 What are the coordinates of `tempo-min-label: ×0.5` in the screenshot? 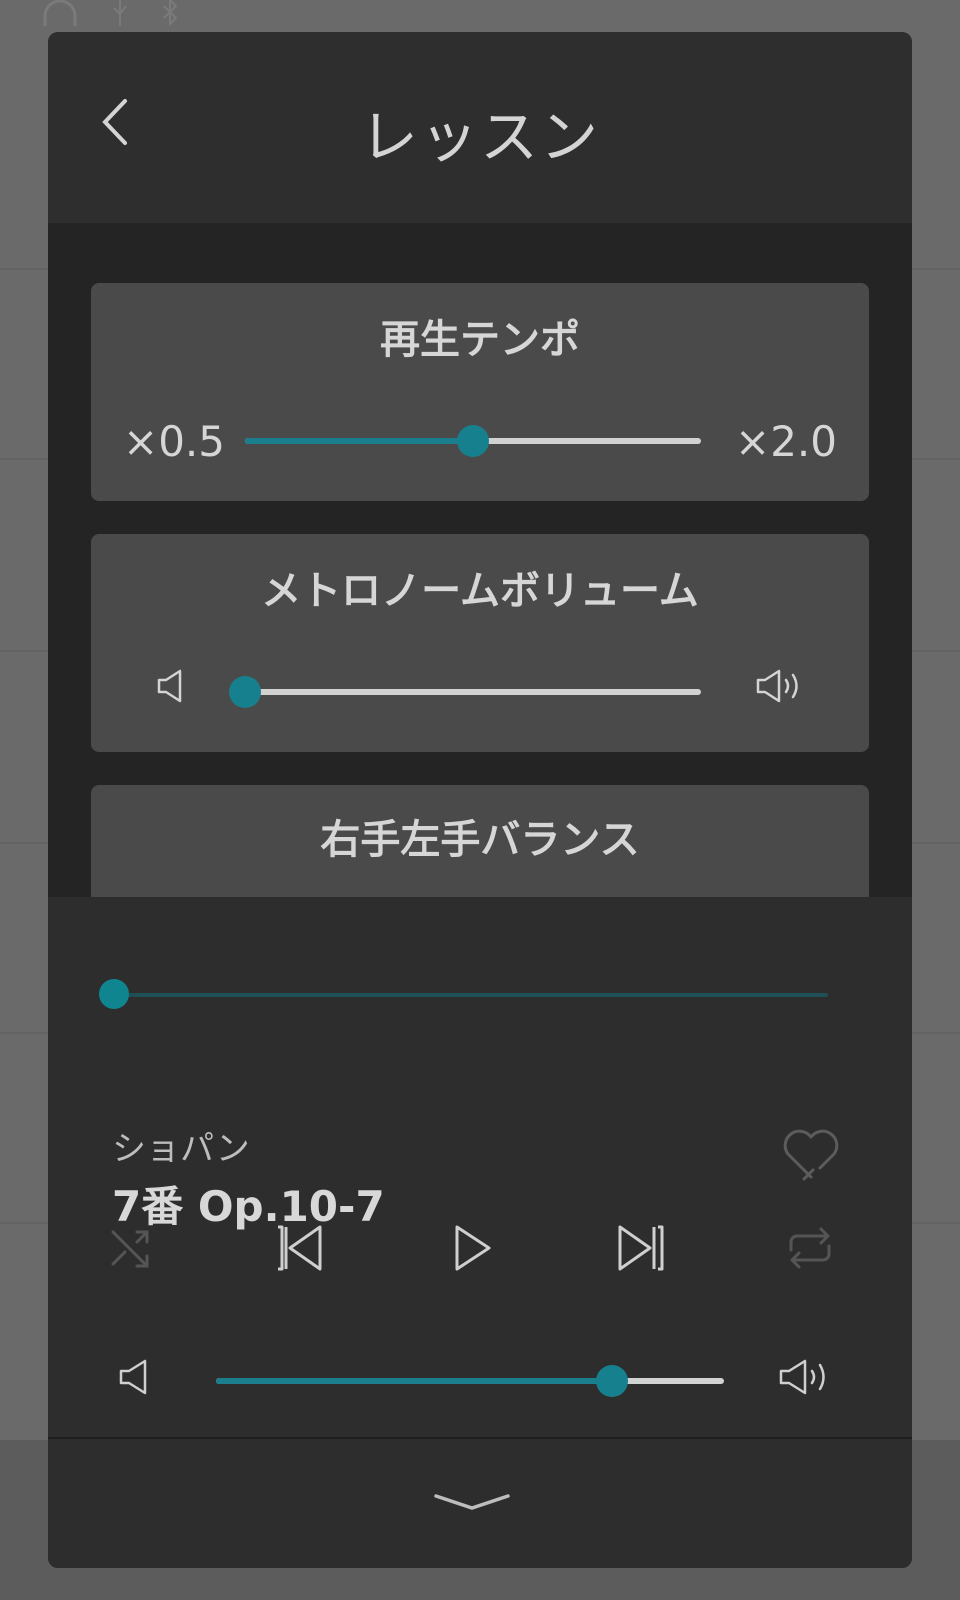 It's located at (174, 441).